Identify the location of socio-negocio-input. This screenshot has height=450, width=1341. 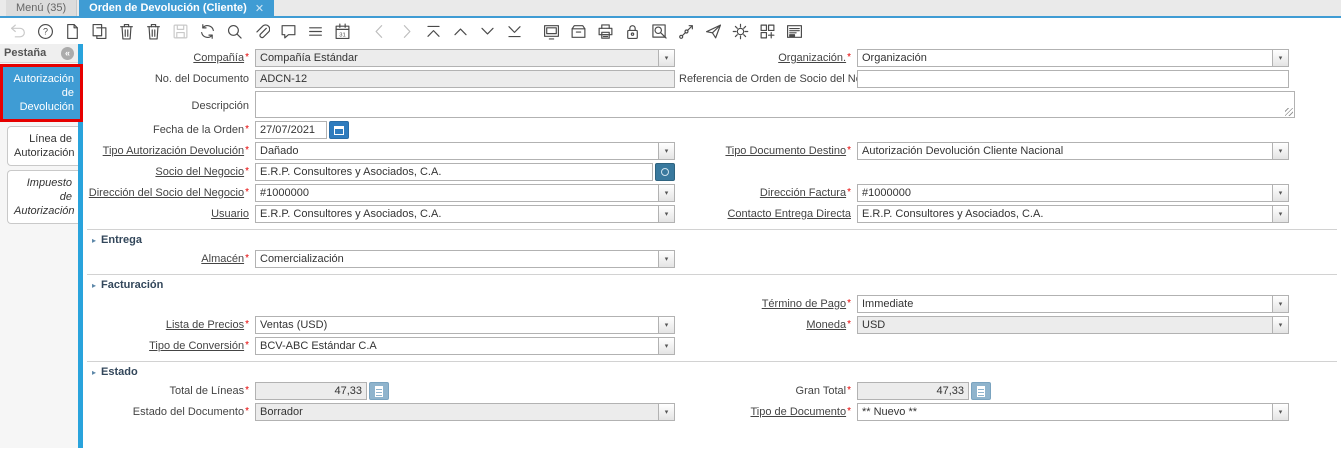
(454, 172).